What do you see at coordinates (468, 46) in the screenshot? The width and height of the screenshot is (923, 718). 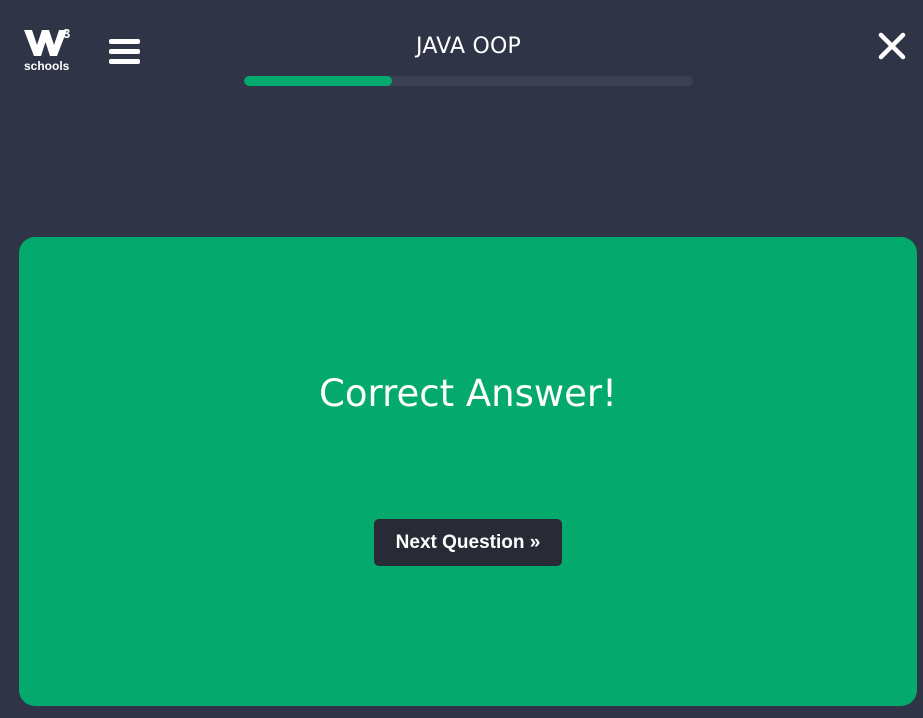 I see `quiz-title: JAVA OOP` at bounding box center [468, 46].